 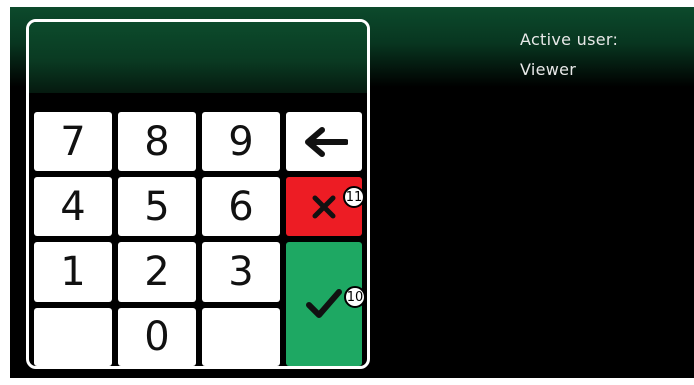 What do you see at coordinates (198, 57) in the screenshot?
I see `pin-display` at bounding box center [198, 57].